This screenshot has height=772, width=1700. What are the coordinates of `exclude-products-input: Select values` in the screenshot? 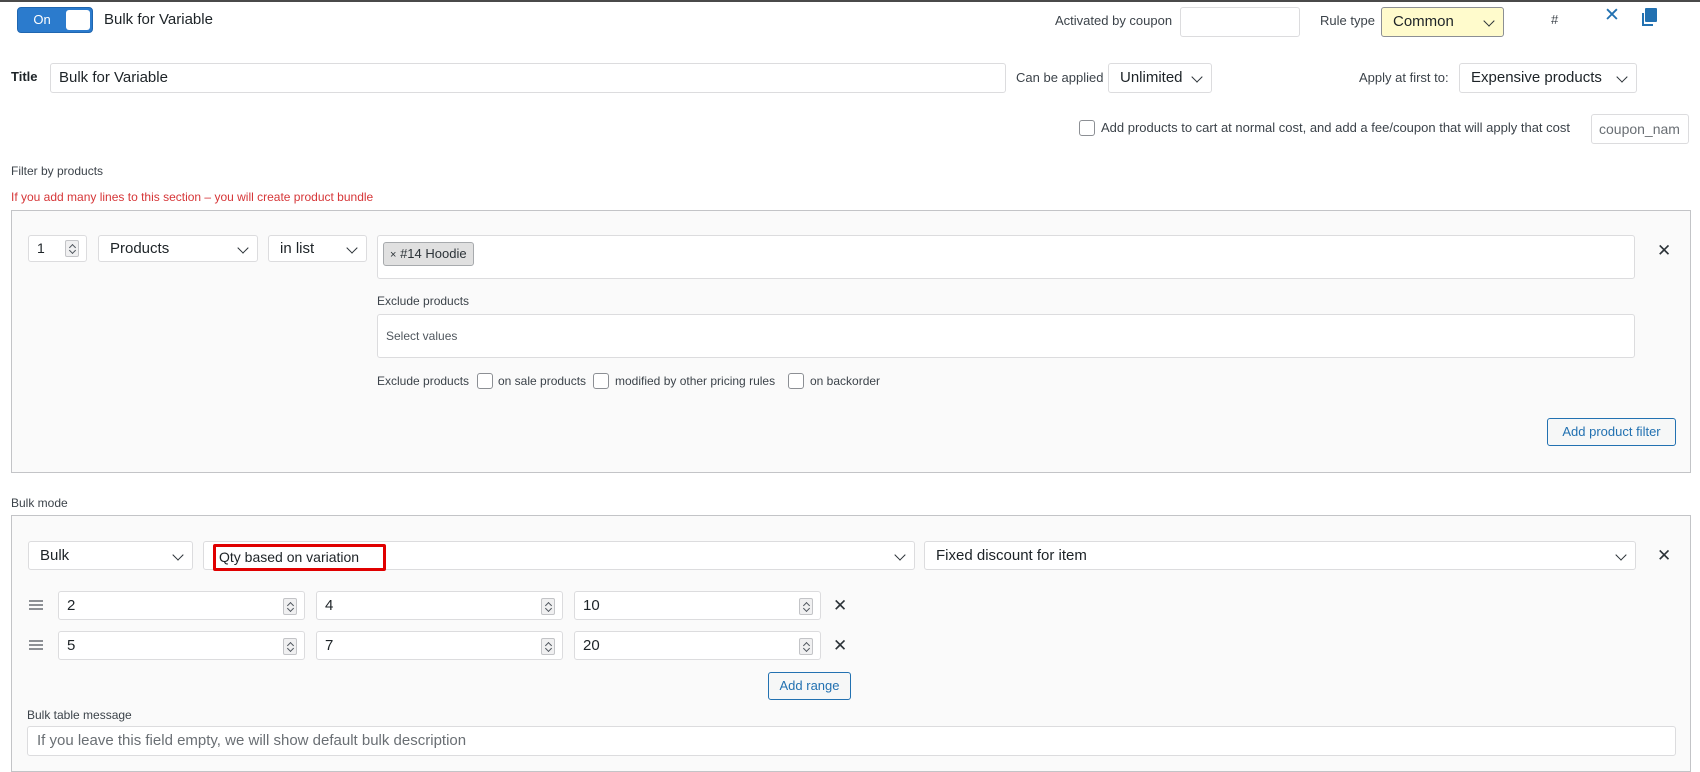 It's located at (1006, 336).